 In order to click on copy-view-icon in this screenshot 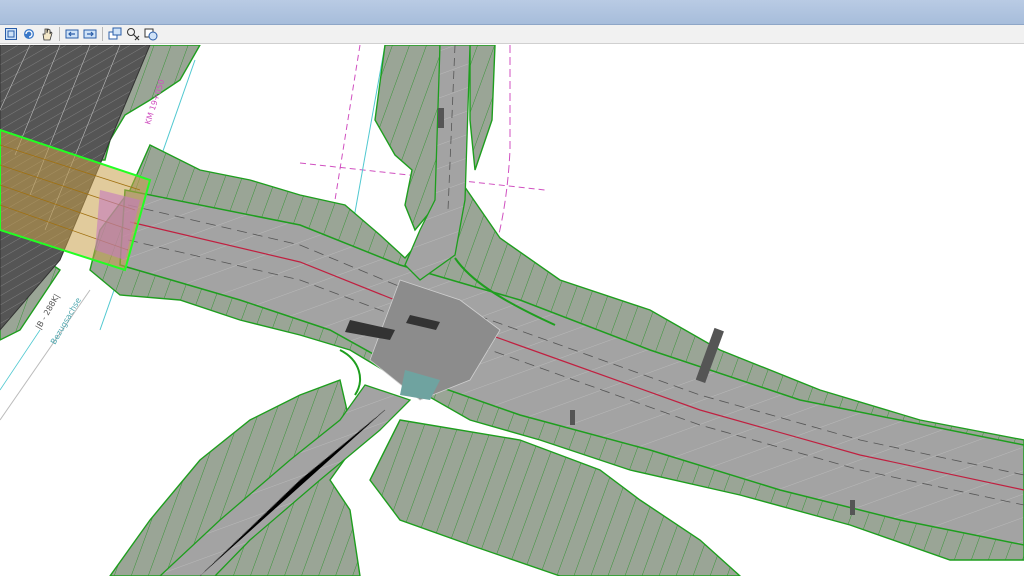, I will do `click(115, 33)`.